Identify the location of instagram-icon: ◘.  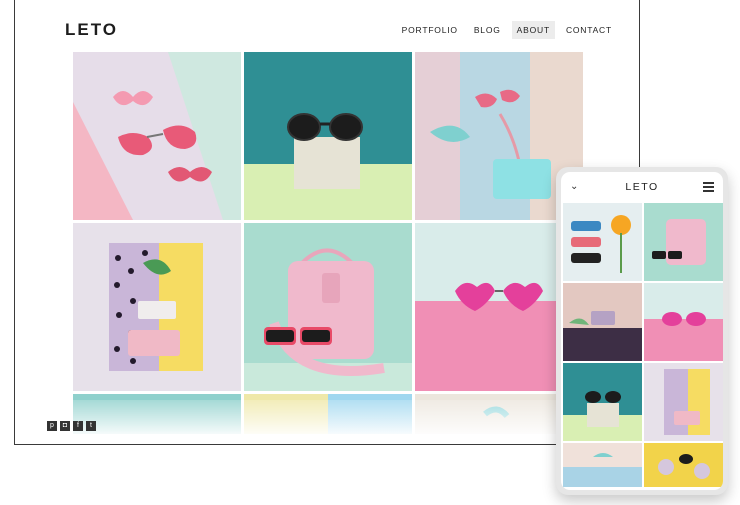
(65, 426).